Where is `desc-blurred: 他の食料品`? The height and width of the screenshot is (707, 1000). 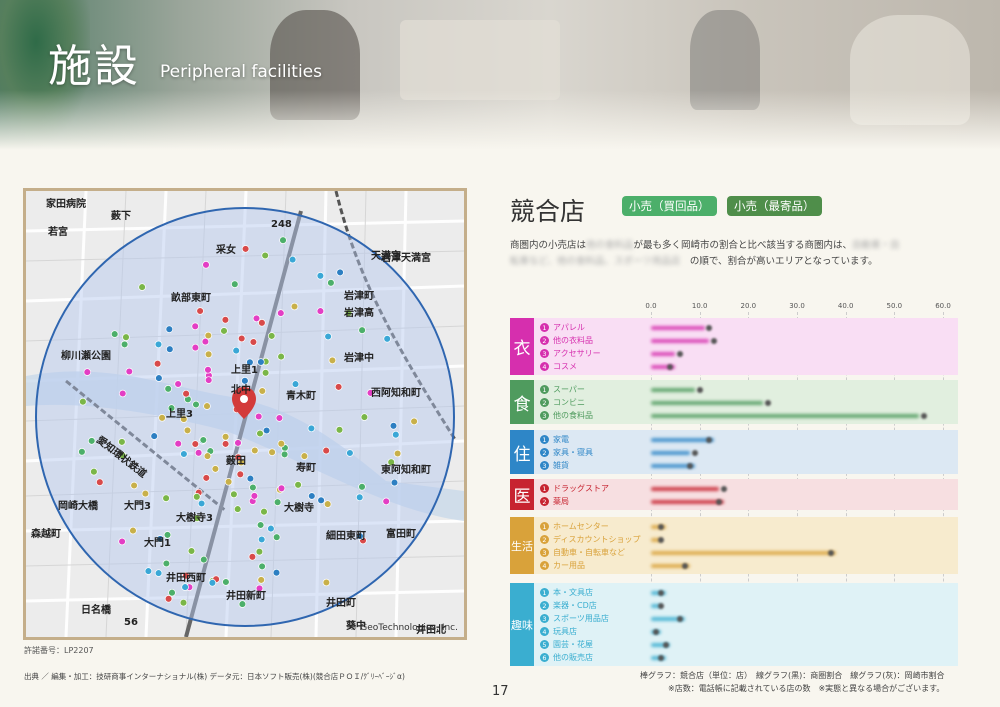
desc-blurred: 他の食料品 is located at coordinates (610, 245).